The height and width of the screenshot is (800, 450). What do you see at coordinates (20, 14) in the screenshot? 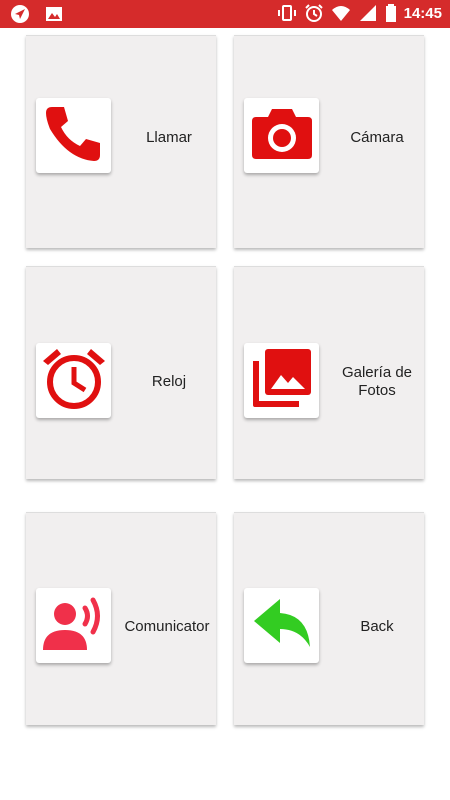
I see `navigation-icon` at bounding box center [20, 14].